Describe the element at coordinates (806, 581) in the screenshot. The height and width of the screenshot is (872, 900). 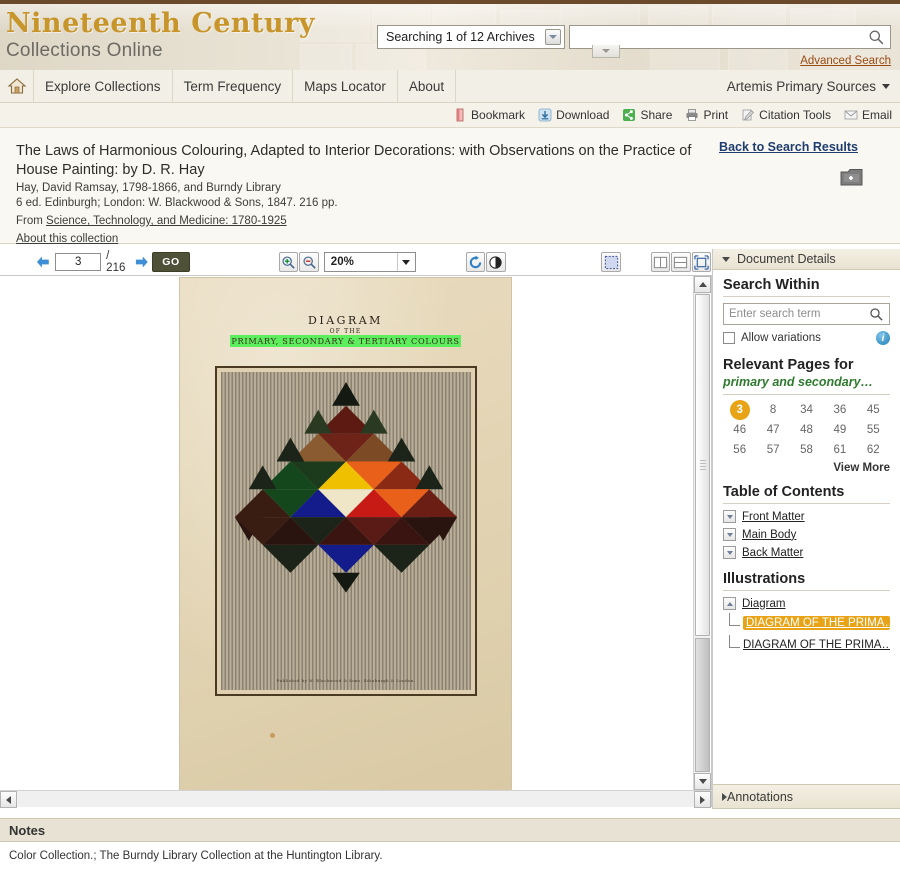
I see `illustrations-heading: Illustrations` at that location.